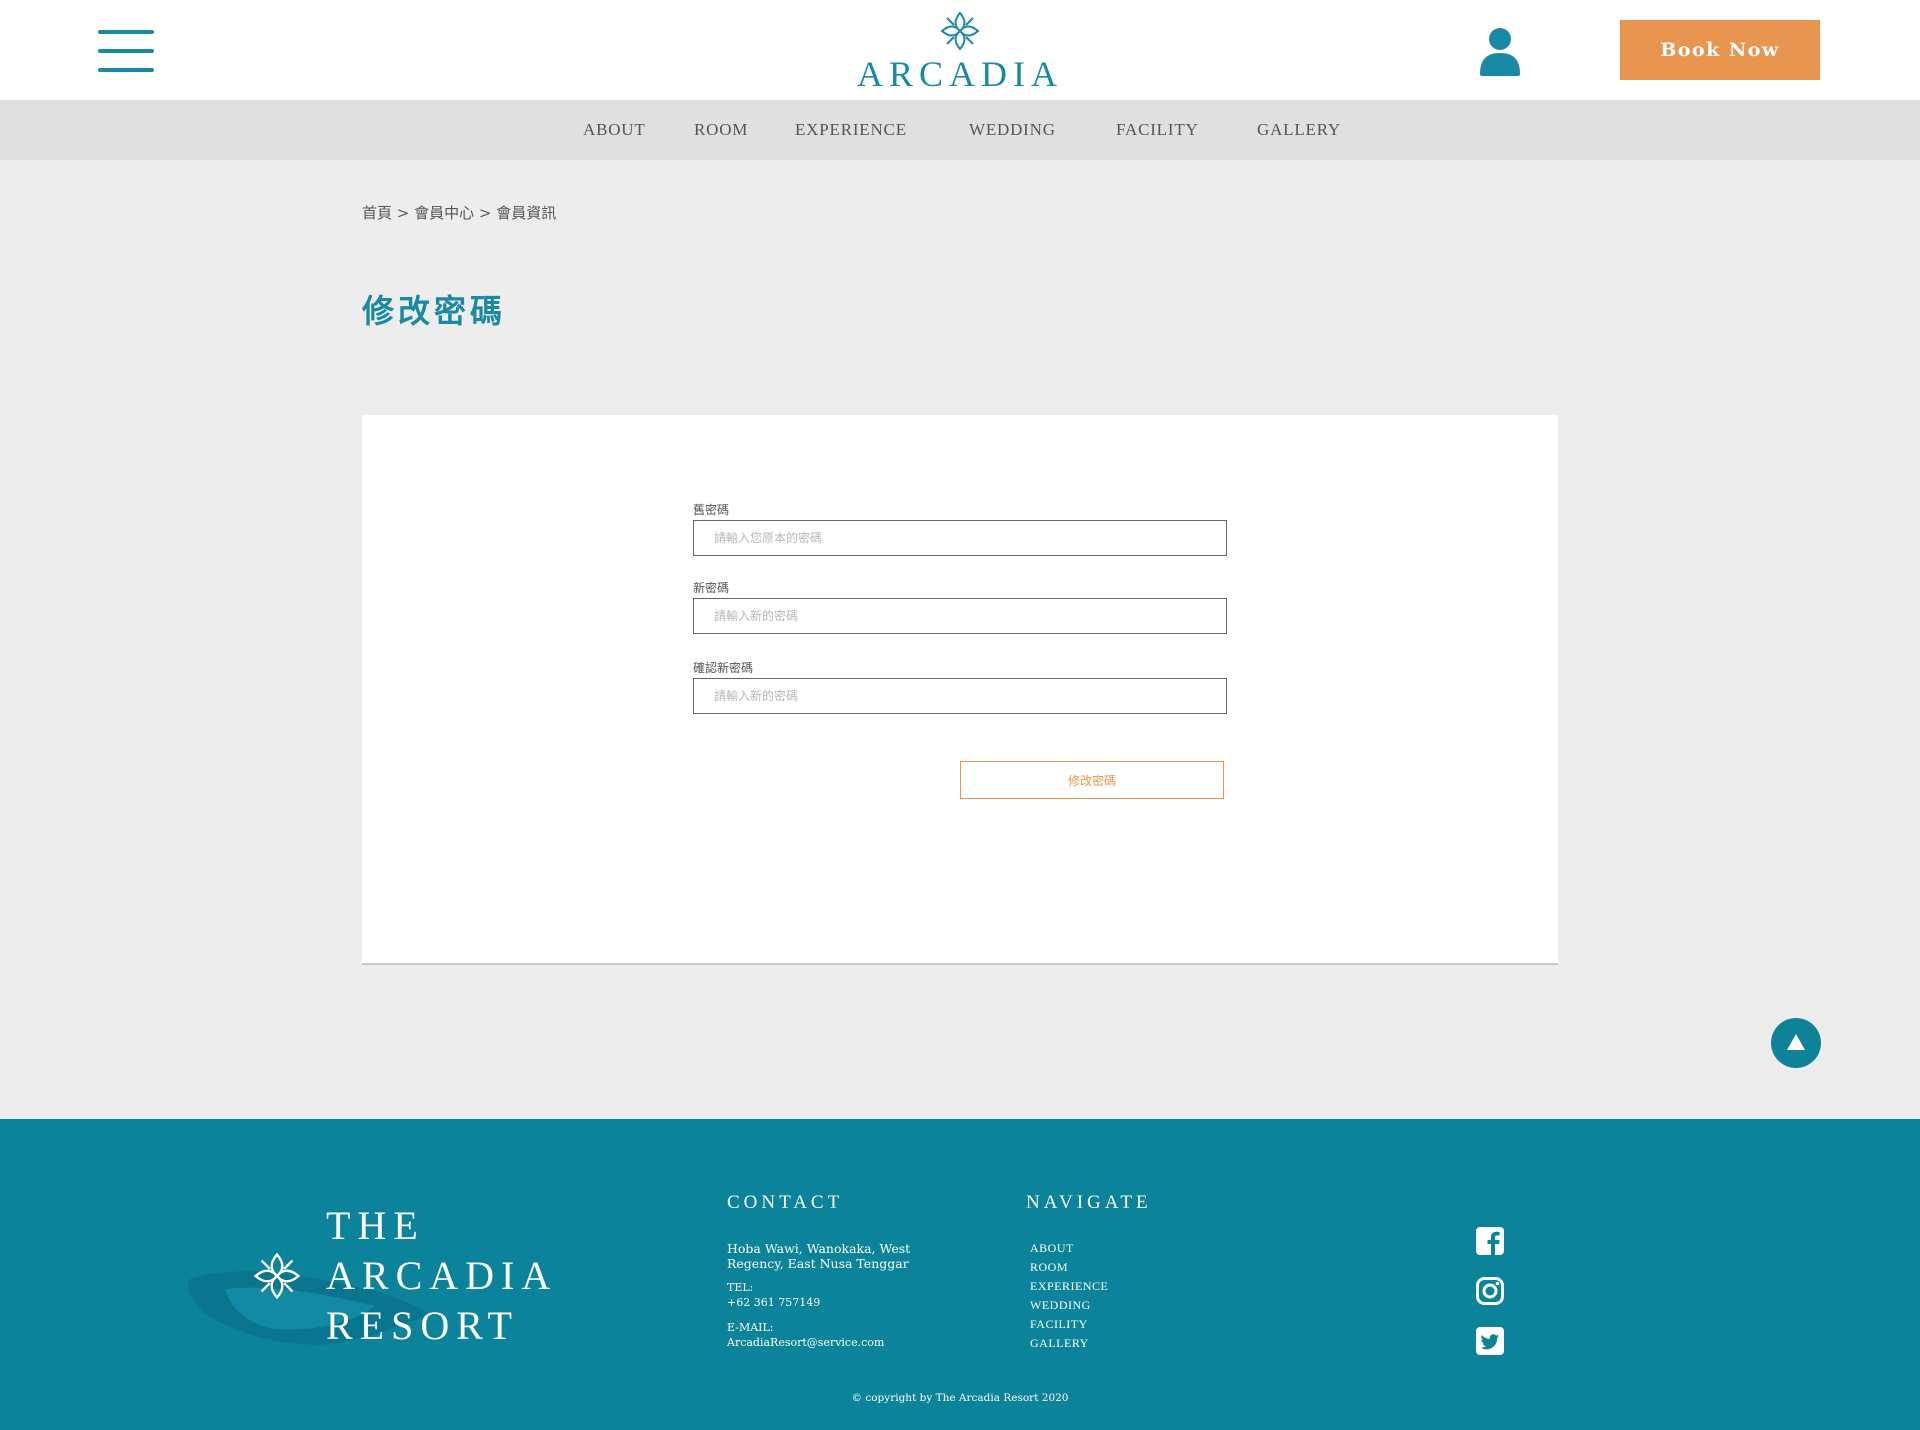 This screenshot has width=1920, height=1430. I want to click on footer-nav-room: ROOM, so click(1069, 1267).